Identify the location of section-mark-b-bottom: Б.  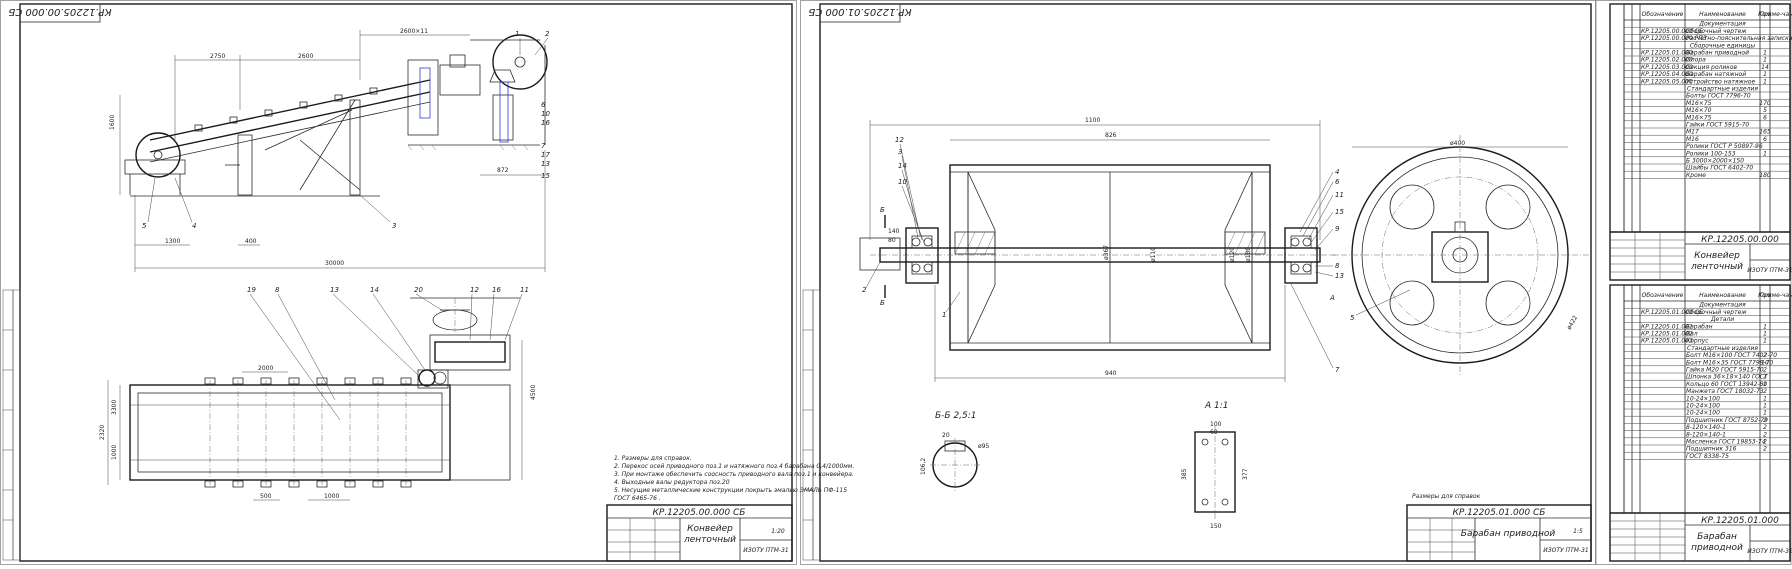
(882, 303).